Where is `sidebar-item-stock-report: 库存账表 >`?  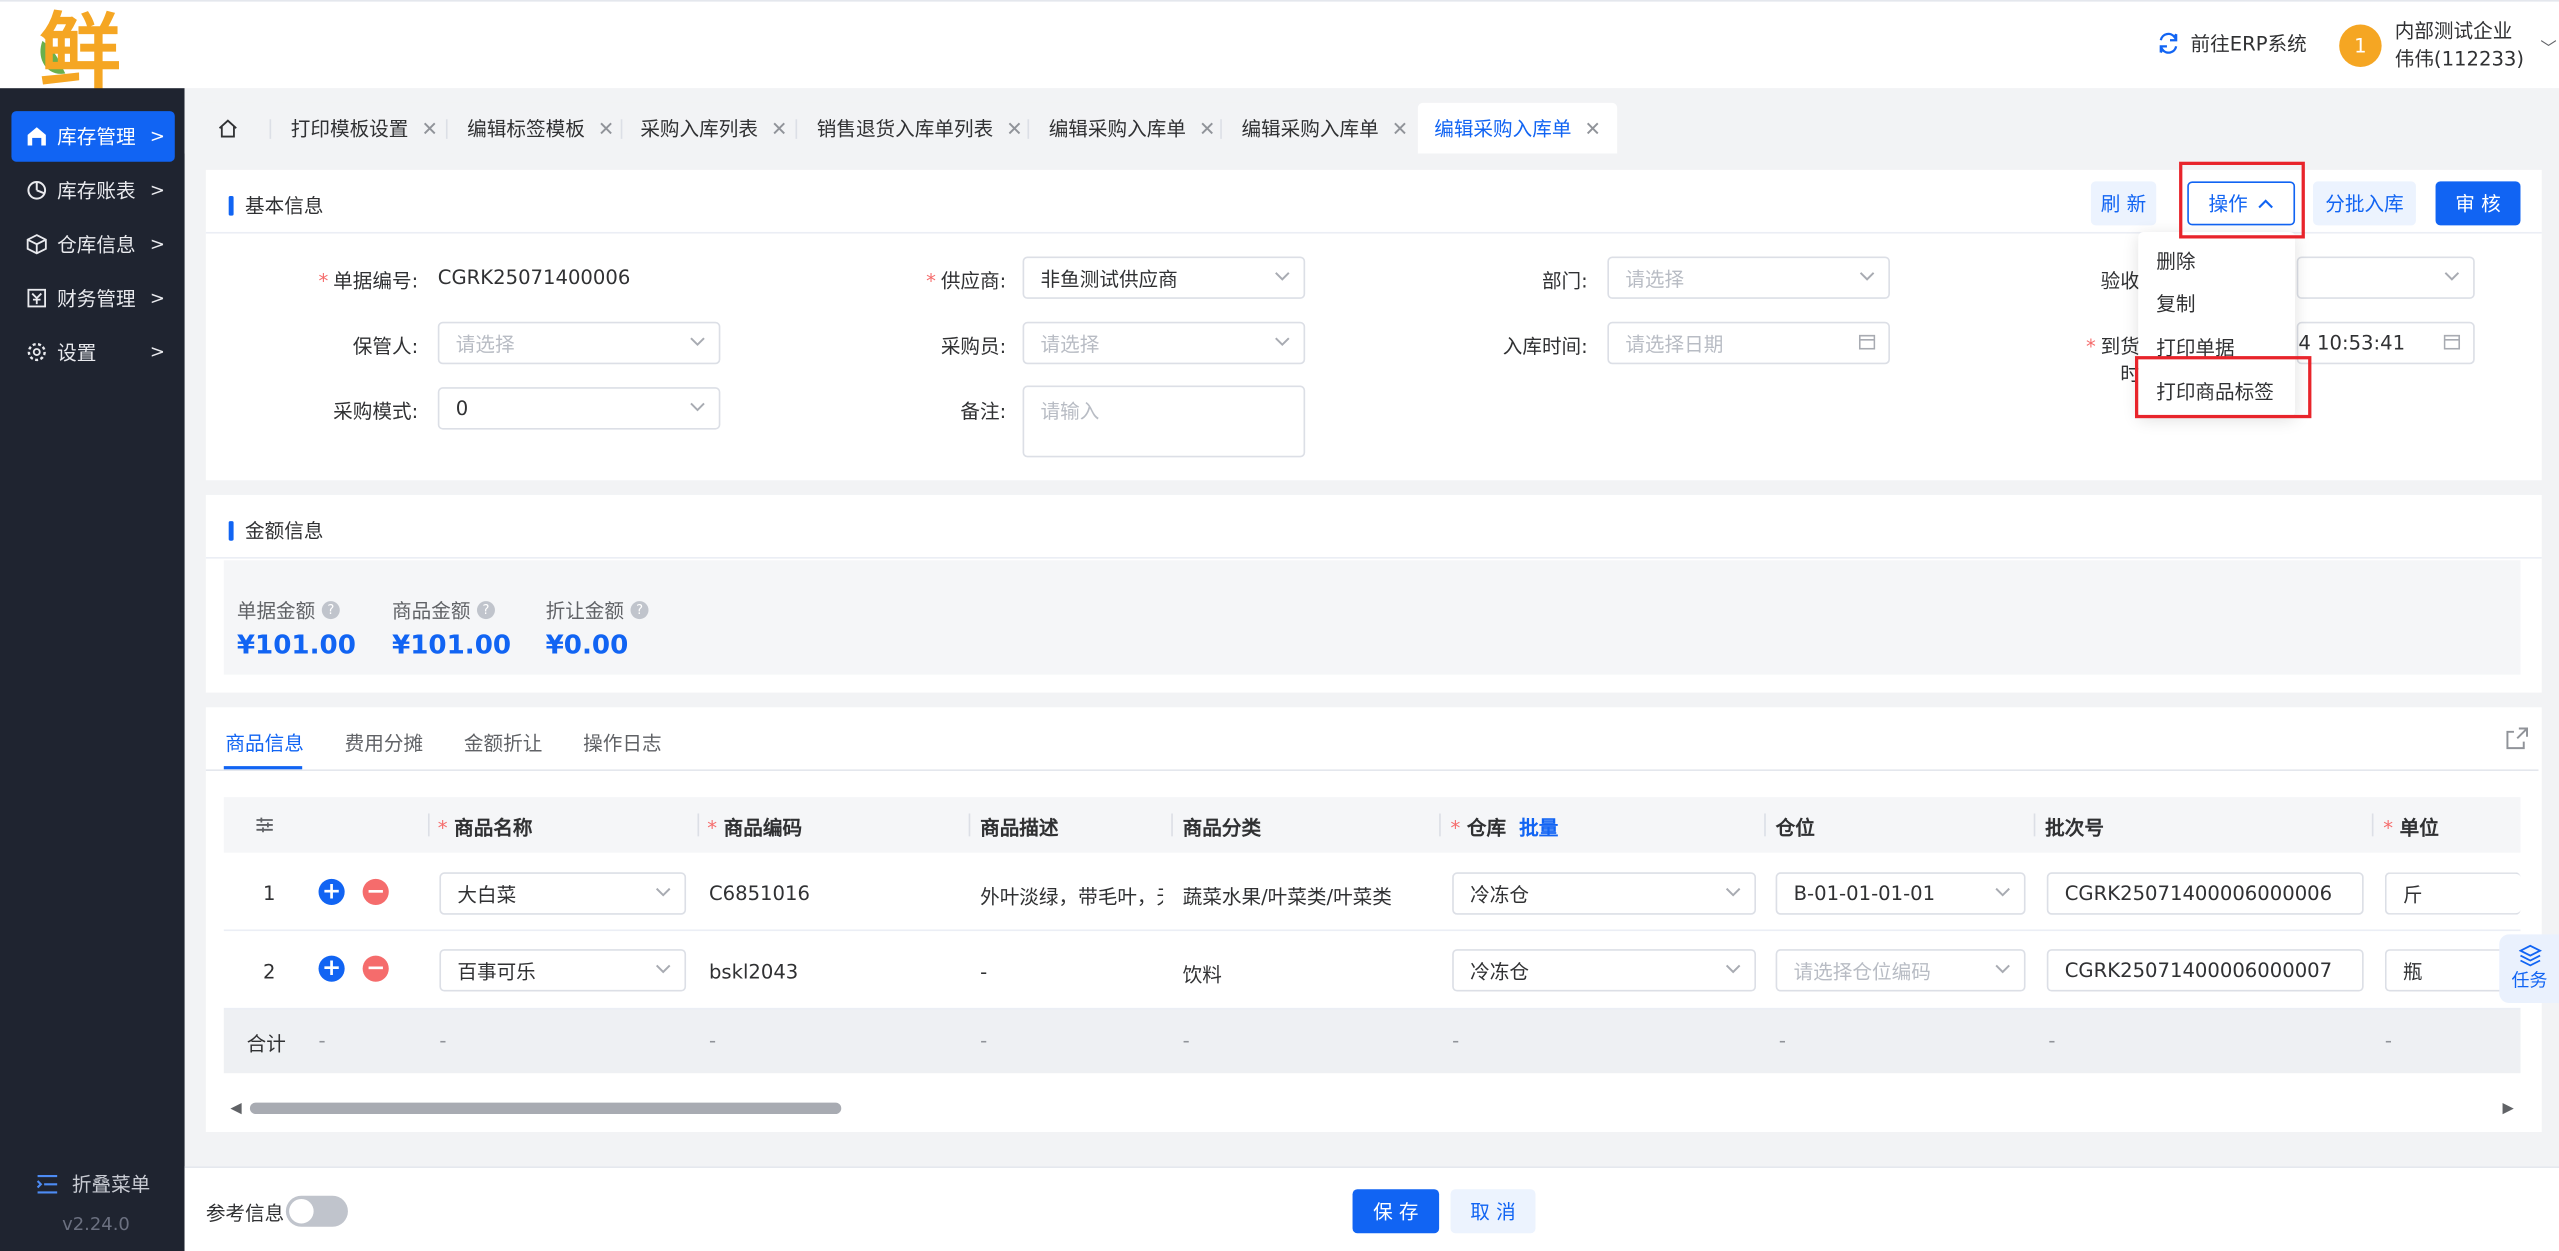 sidebar-item-stock-report: 库存账表 > is located at coordinates (92, 190).